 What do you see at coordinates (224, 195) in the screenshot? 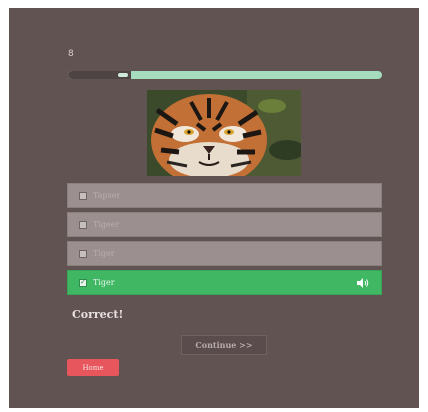
I see `answer-option-1: Tapser` at bounding box center [224, 195].